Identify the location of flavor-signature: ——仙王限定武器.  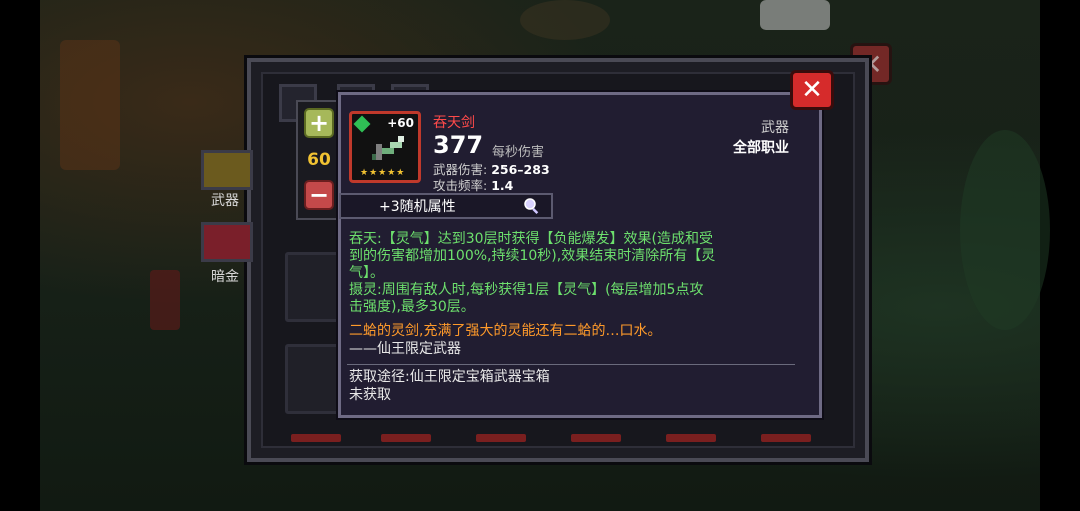
(405, 349).